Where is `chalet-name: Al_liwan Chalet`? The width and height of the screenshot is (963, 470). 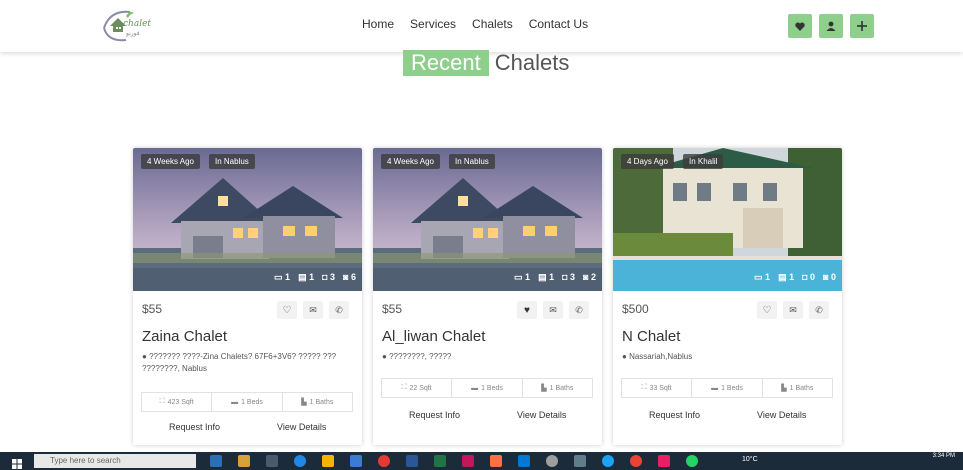
chalet-name: Al_liwan Chalet is located at coordinates (433, 336).